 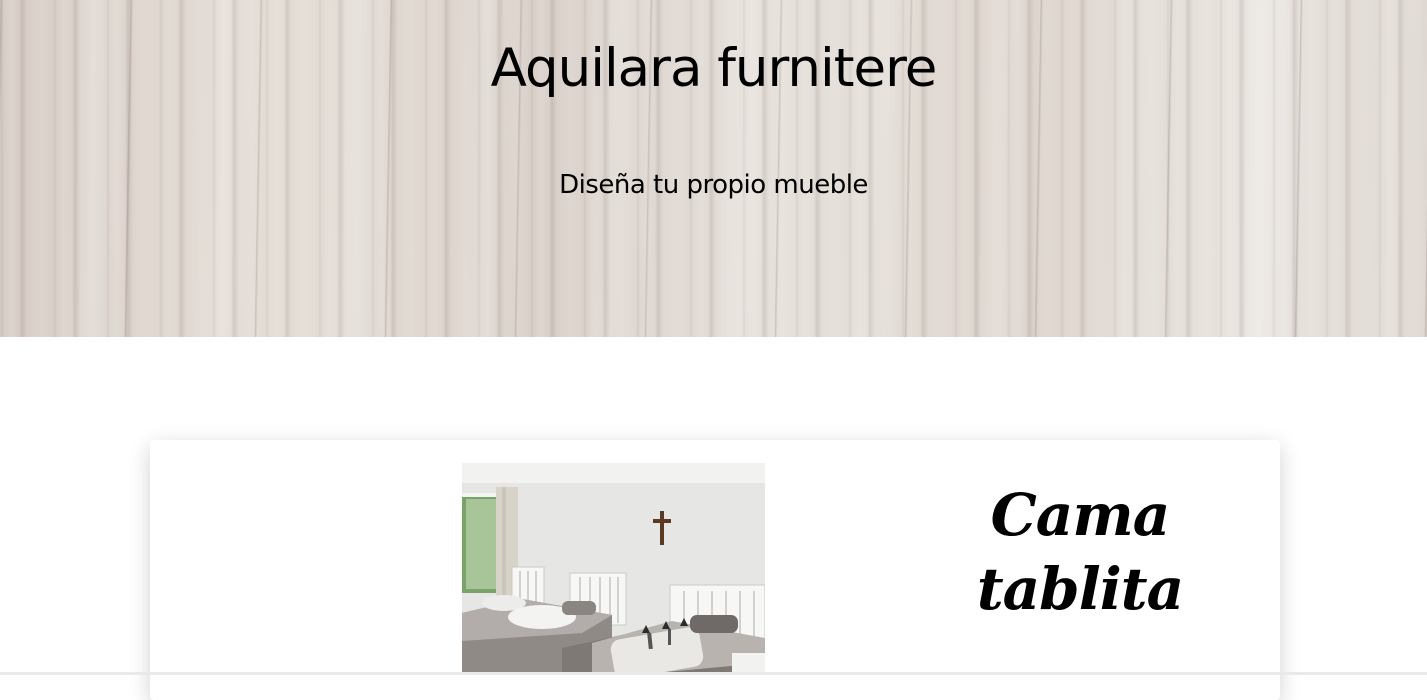 I want to click on product-title: Cama tablita, so click(x=1080, y=552).